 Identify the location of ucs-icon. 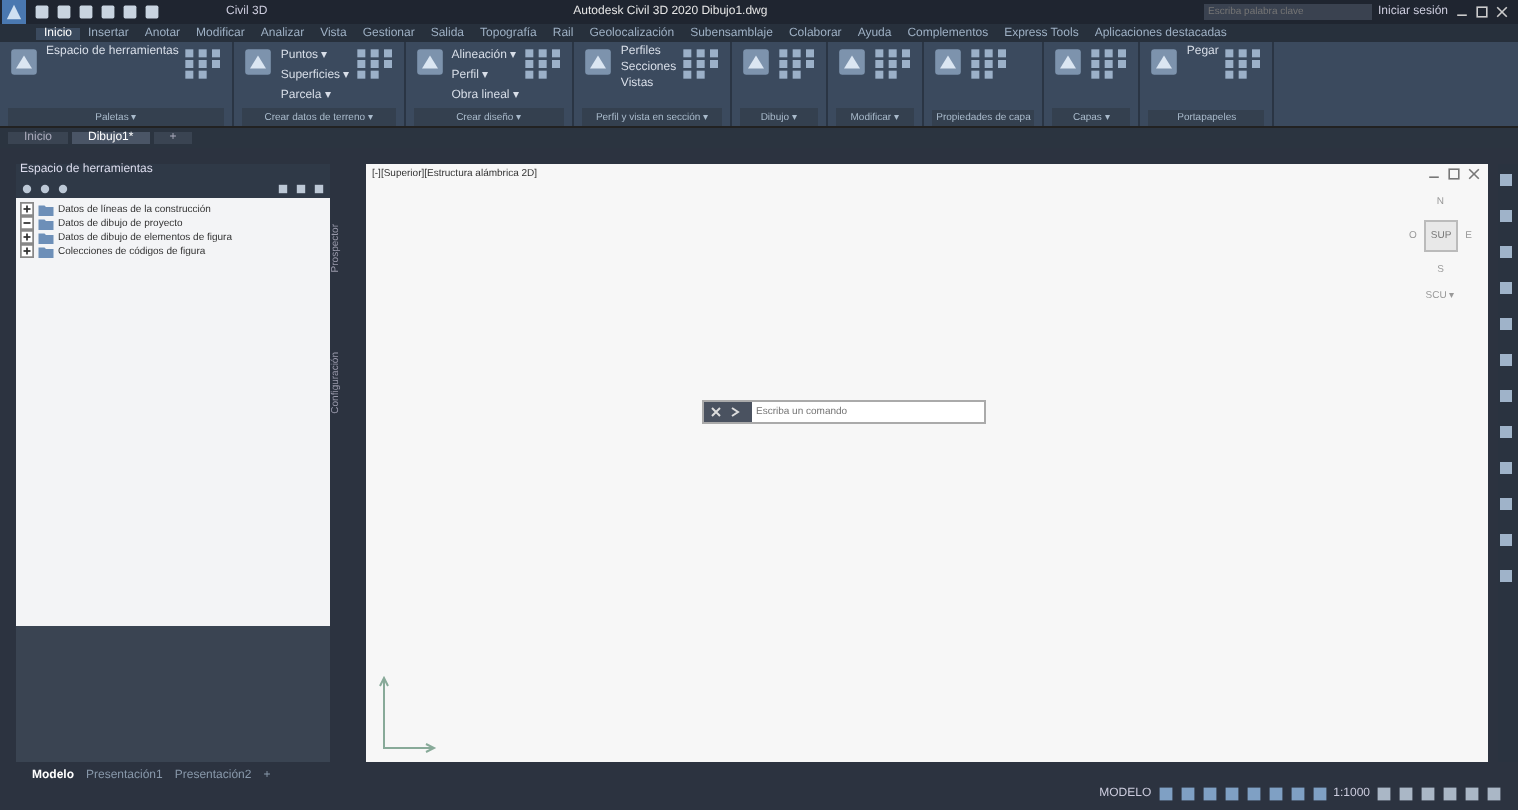
(408, 714).